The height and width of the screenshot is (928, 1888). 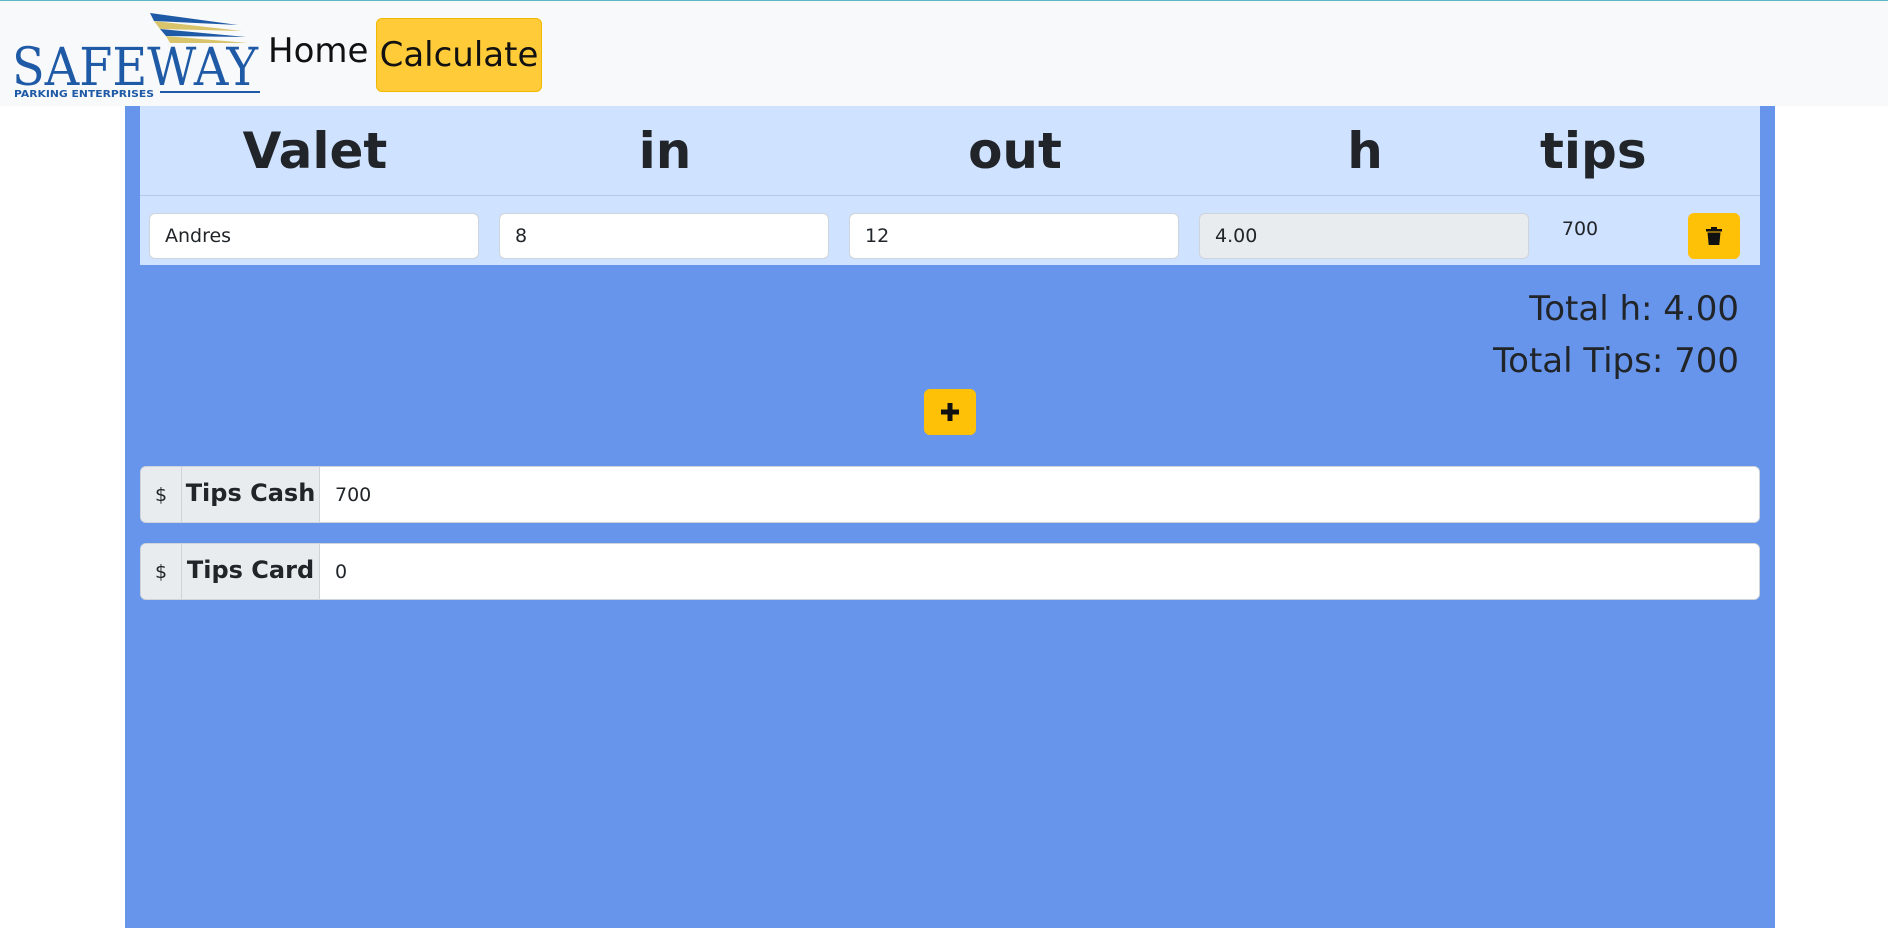 What do you see at coordinates (950, 151) in the screenshot?
I see `table-header: Valet in out h tips` at bounding box center [950, 151].